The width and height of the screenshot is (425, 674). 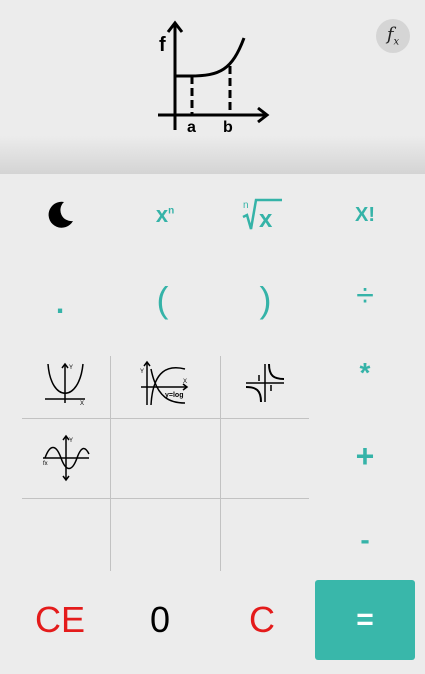 I want to click on left-paren-label: (, so click(x=162, y=299).